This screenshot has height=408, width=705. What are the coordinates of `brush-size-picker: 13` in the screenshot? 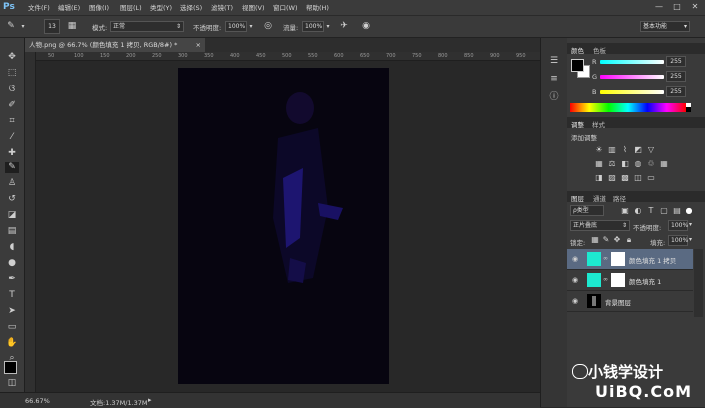 It's located at (52, 26).